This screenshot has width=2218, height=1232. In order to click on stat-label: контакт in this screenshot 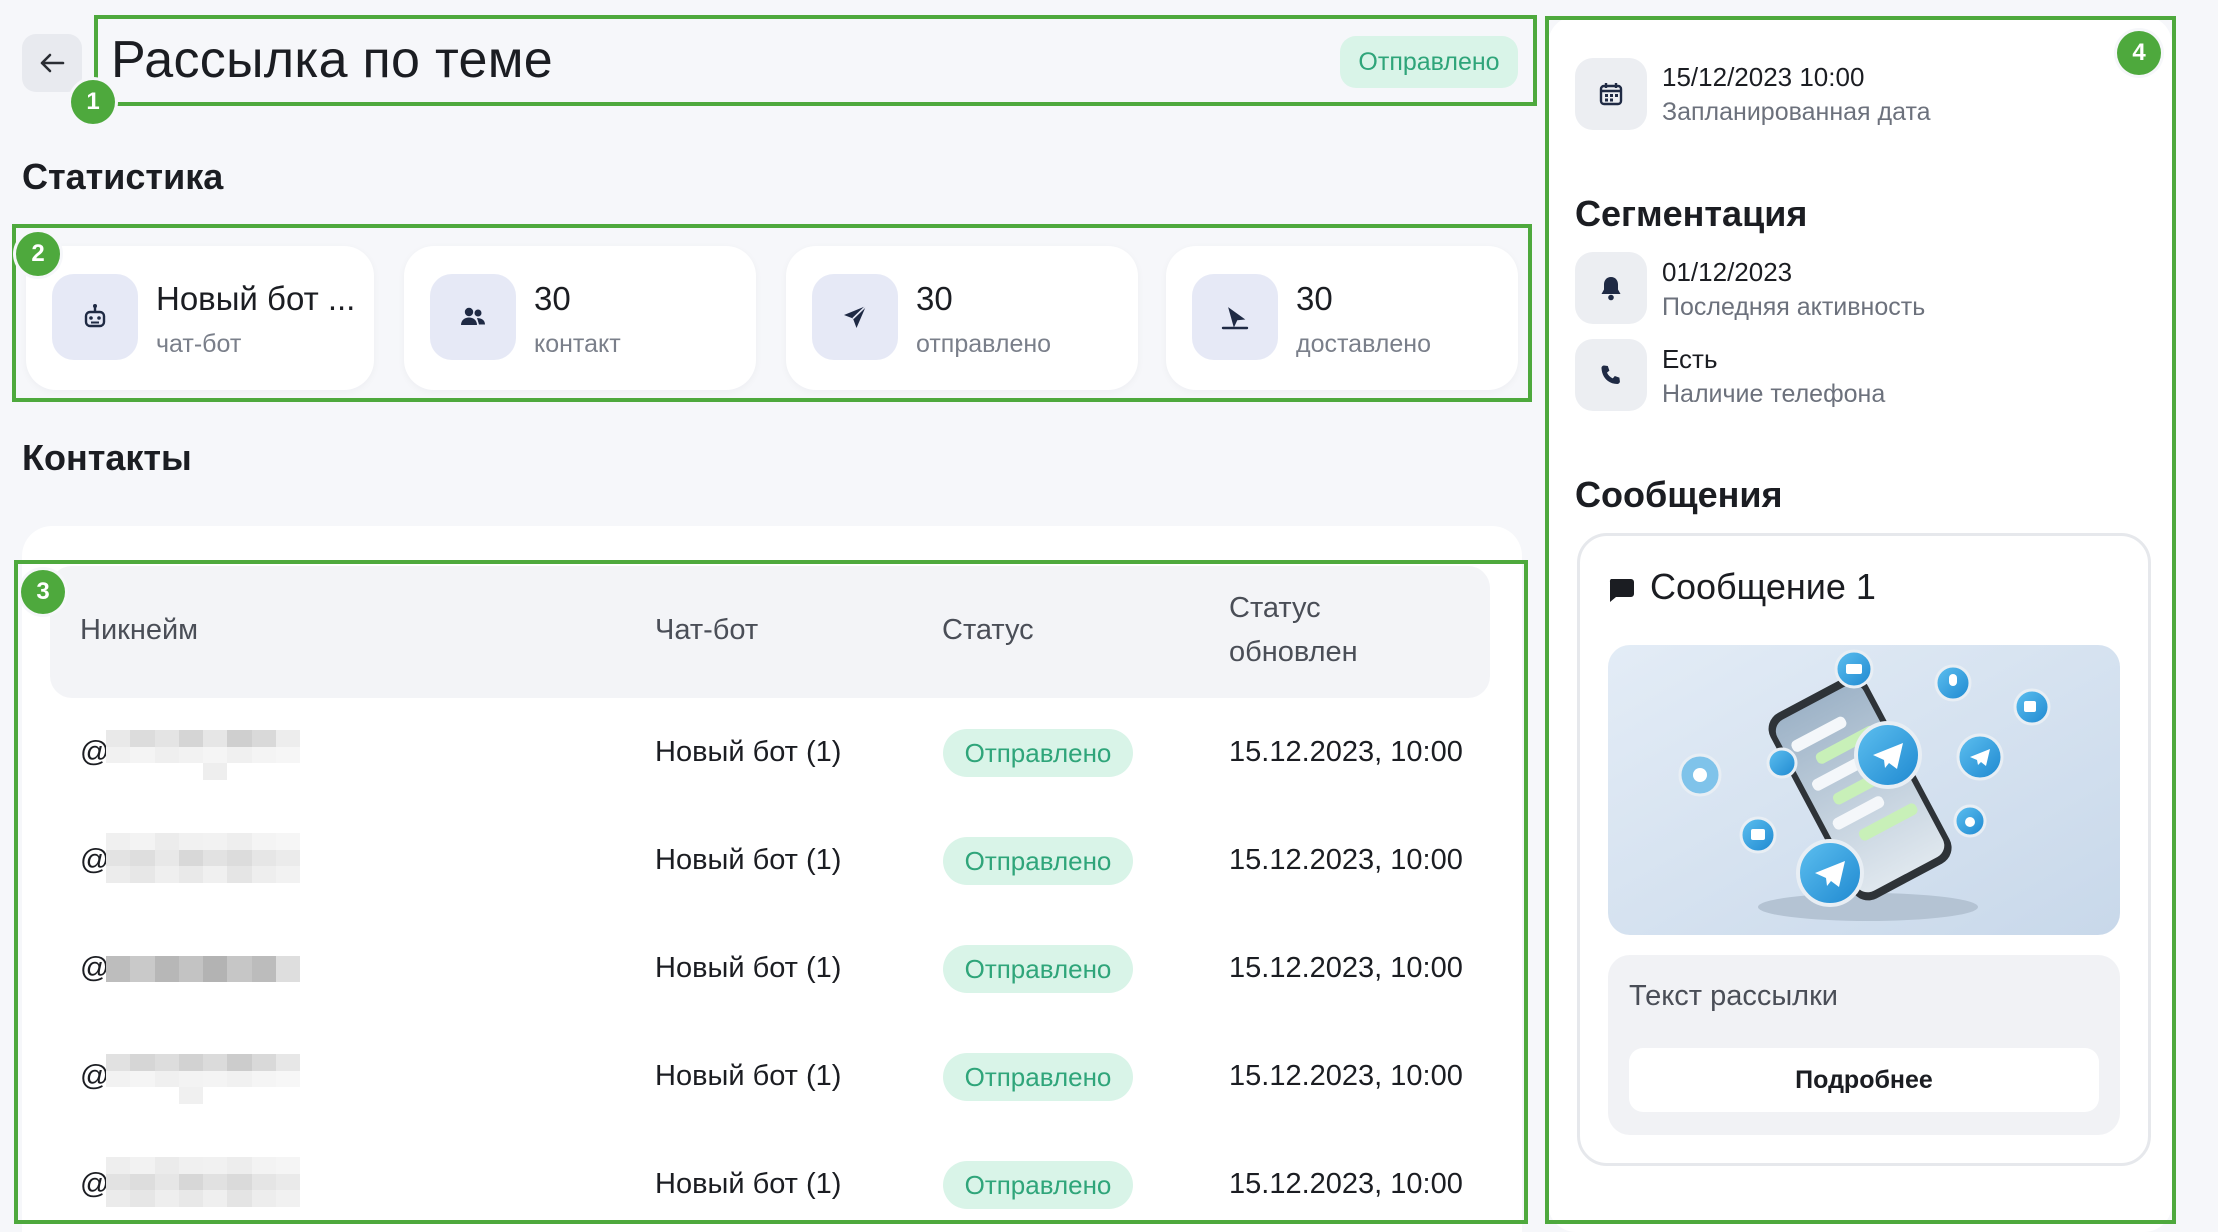, I will do `click(577, 344)`.